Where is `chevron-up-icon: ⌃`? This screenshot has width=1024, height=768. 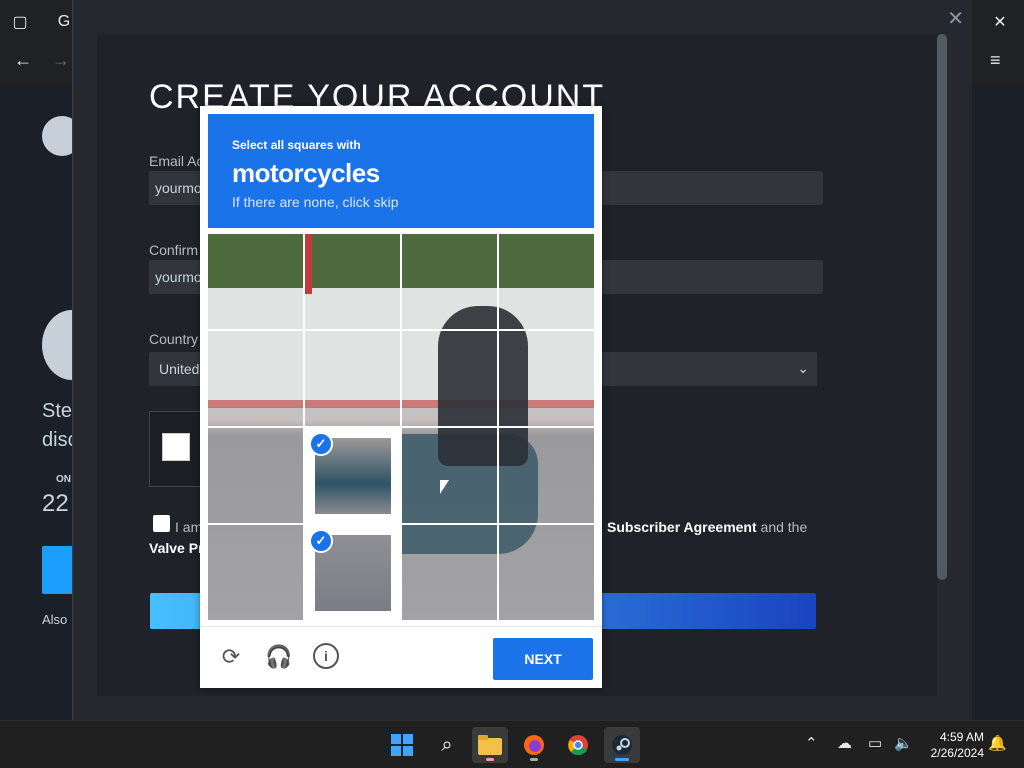 chevron-up-icon: ⌃ is located at coordinates (811, 743).